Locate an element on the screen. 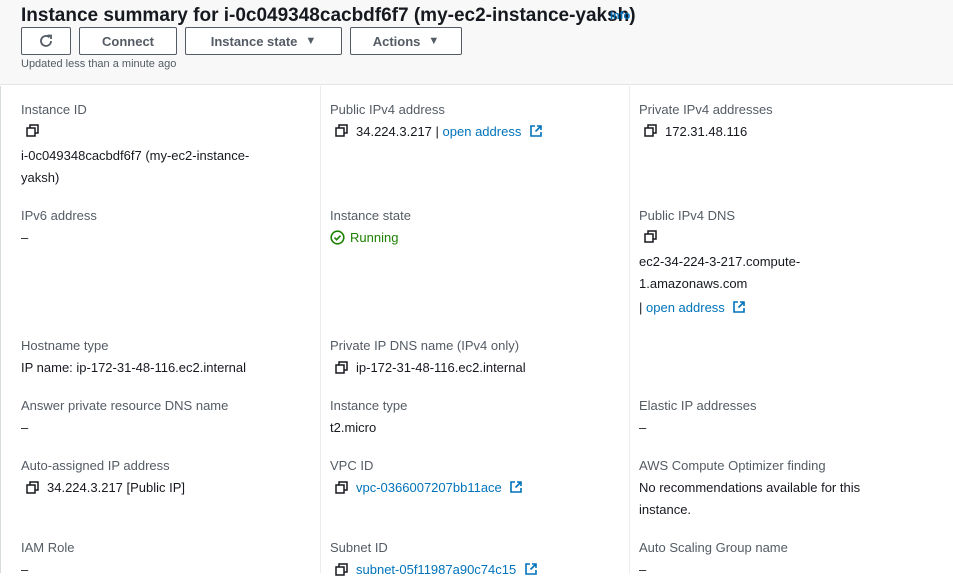 This screenshot has width=953, height=577. asg-name-value: – is located at coordinates (643, 569).